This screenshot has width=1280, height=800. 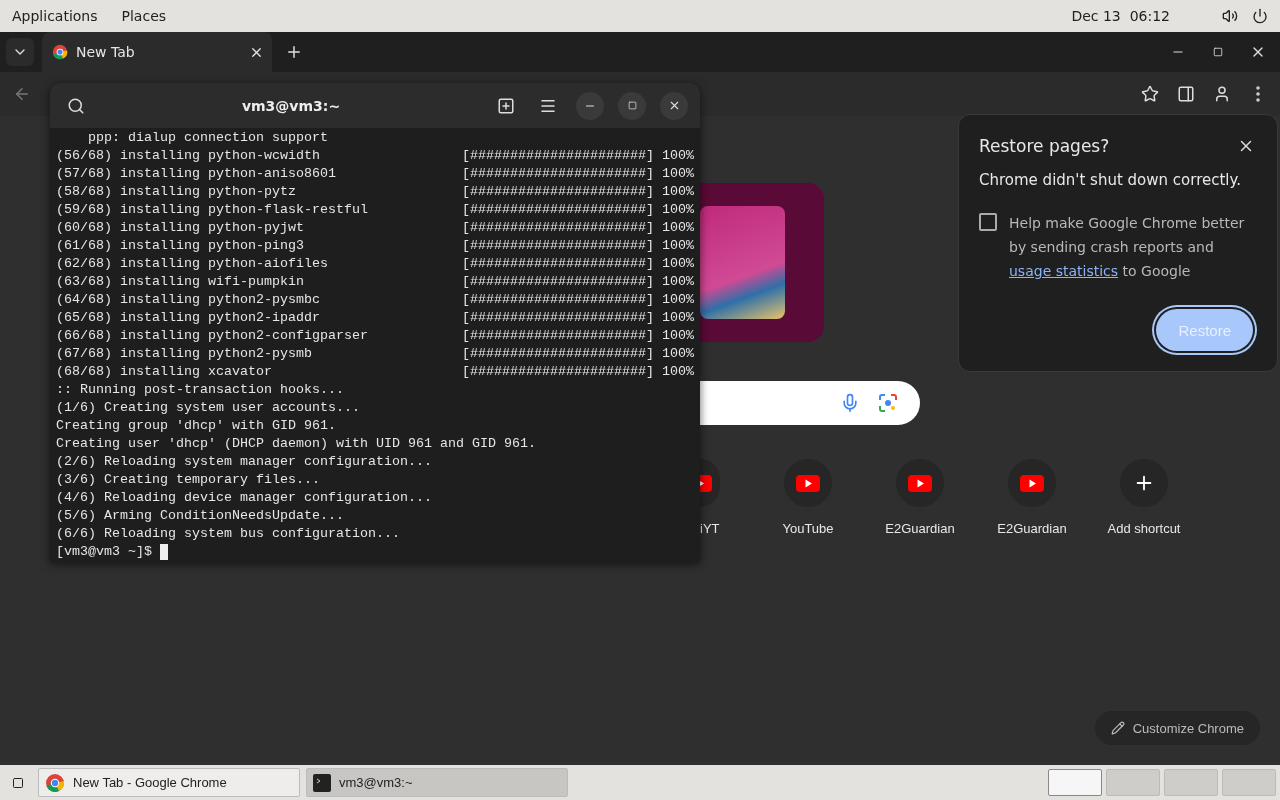 I want to click on terminal-line: (59/68) installing python-flask-restful, so click(x=212, y=210).